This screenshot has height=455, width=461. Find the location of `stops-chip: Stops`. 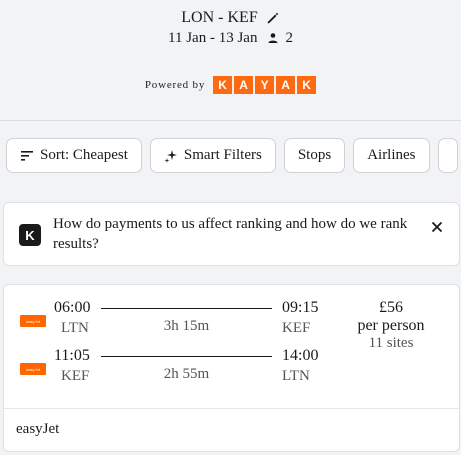

stops-chip: Stops is located at coordinates (314, 155).